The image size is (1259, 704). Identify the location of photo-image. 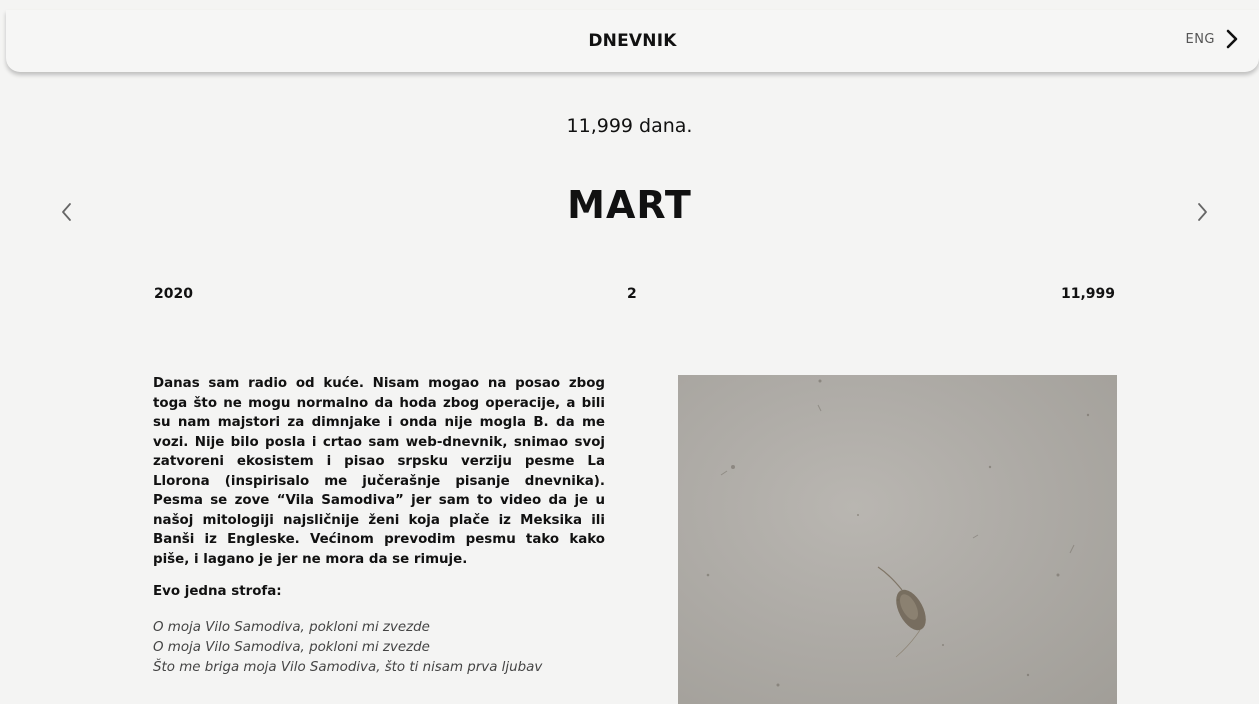
(898, 533).